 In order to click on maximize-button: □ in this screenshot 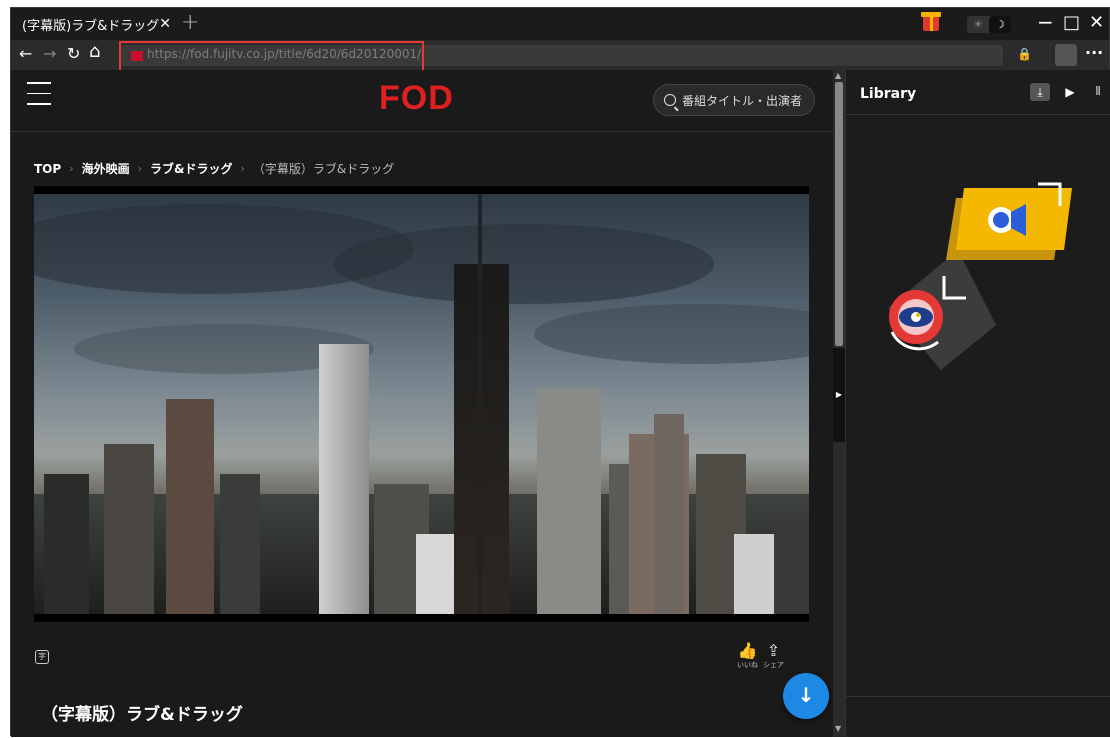, I will do `click(1071, 22)`.